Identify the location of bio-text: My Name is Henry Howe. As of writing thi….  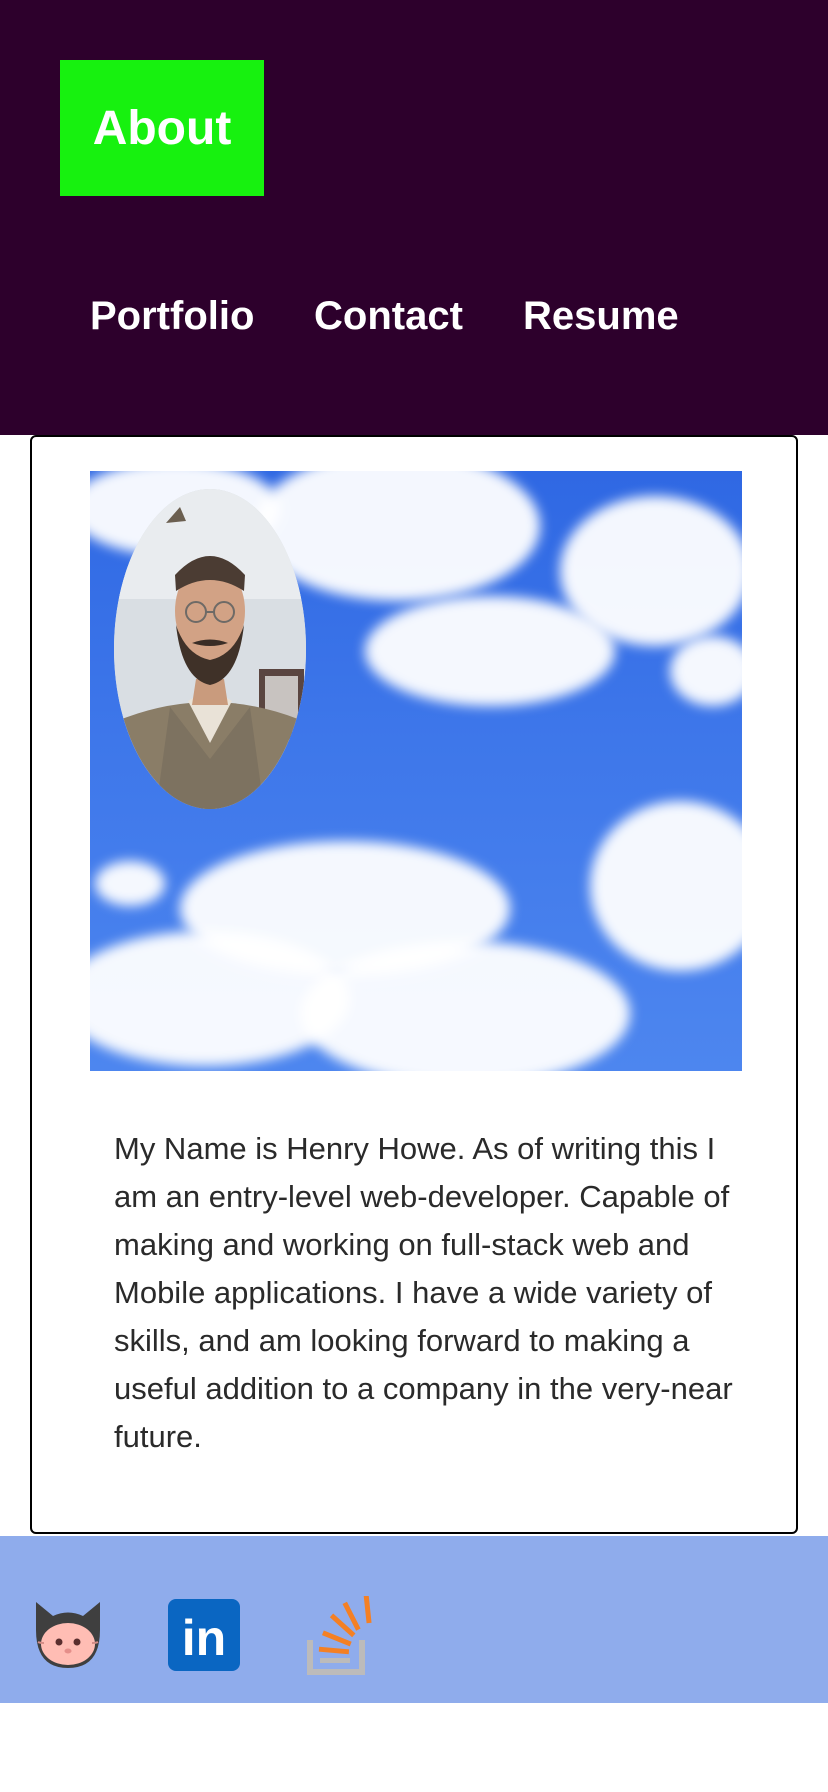
(423, 1292).